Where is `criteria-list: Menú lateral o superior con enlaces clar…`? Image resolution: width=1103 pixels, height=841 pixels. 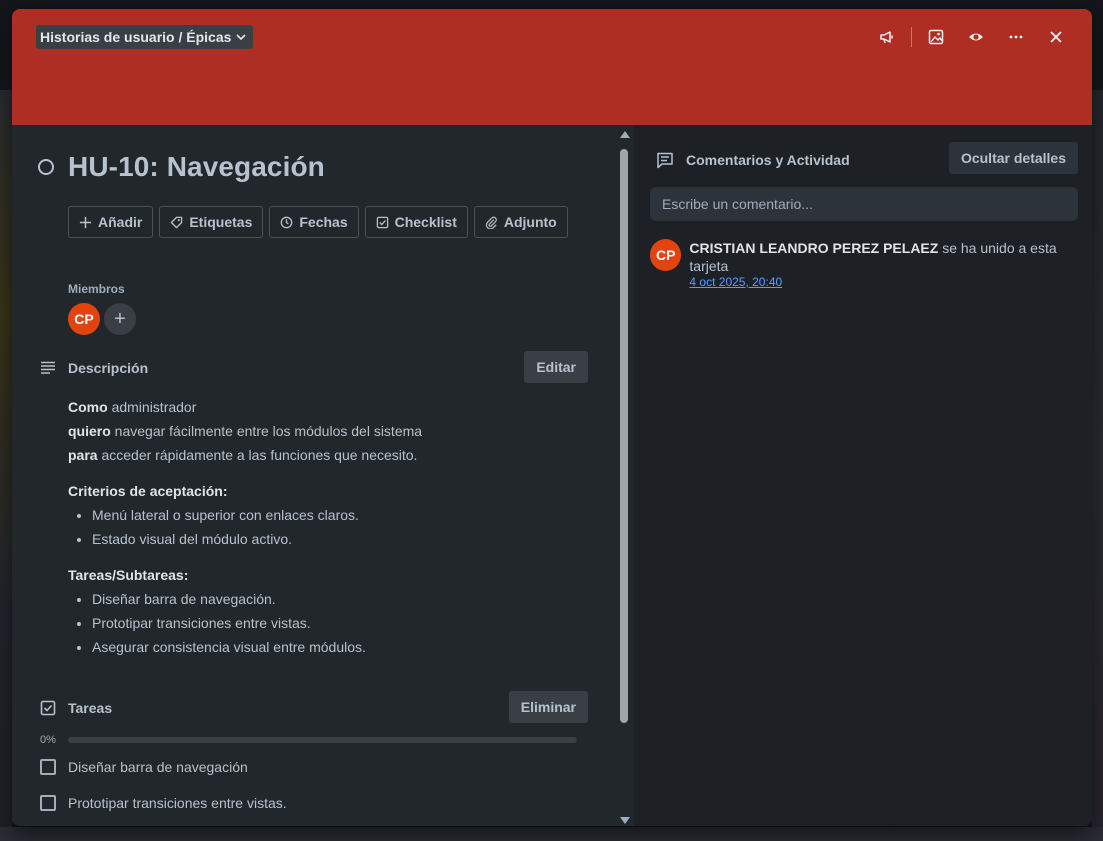
criteria-list: Menú lateral o superior con enlaces clar… is located at coordinates (340, 527).